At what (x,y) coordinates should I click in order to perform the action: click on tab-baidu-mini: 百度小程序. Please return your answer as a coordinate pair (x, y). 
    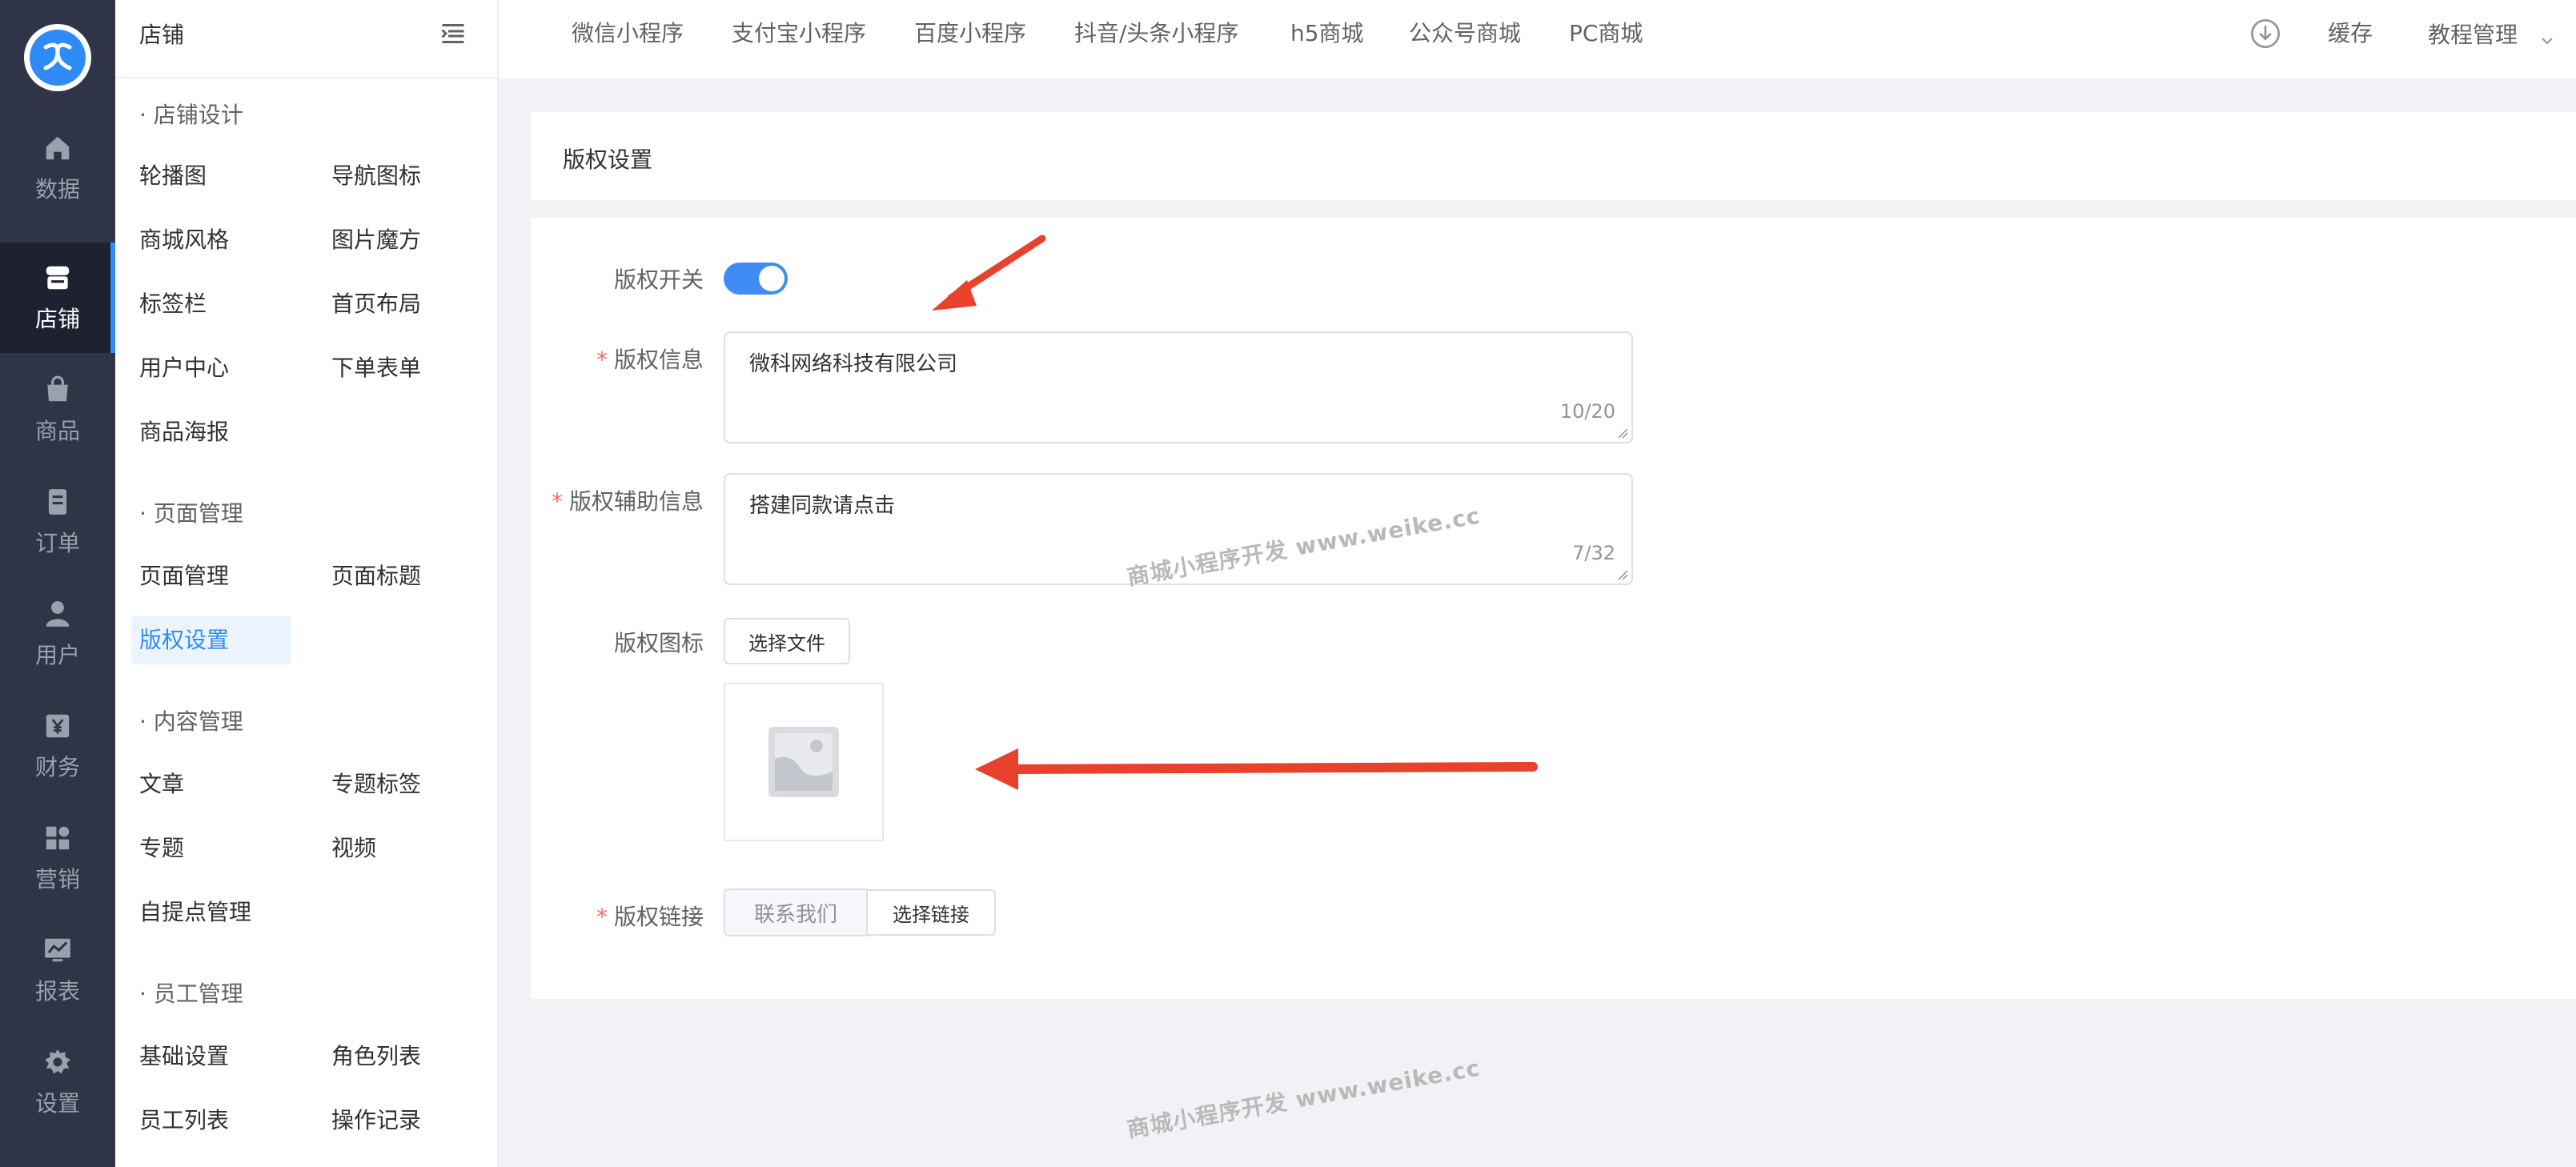
    Looking at the image, I should click on (970, 32).